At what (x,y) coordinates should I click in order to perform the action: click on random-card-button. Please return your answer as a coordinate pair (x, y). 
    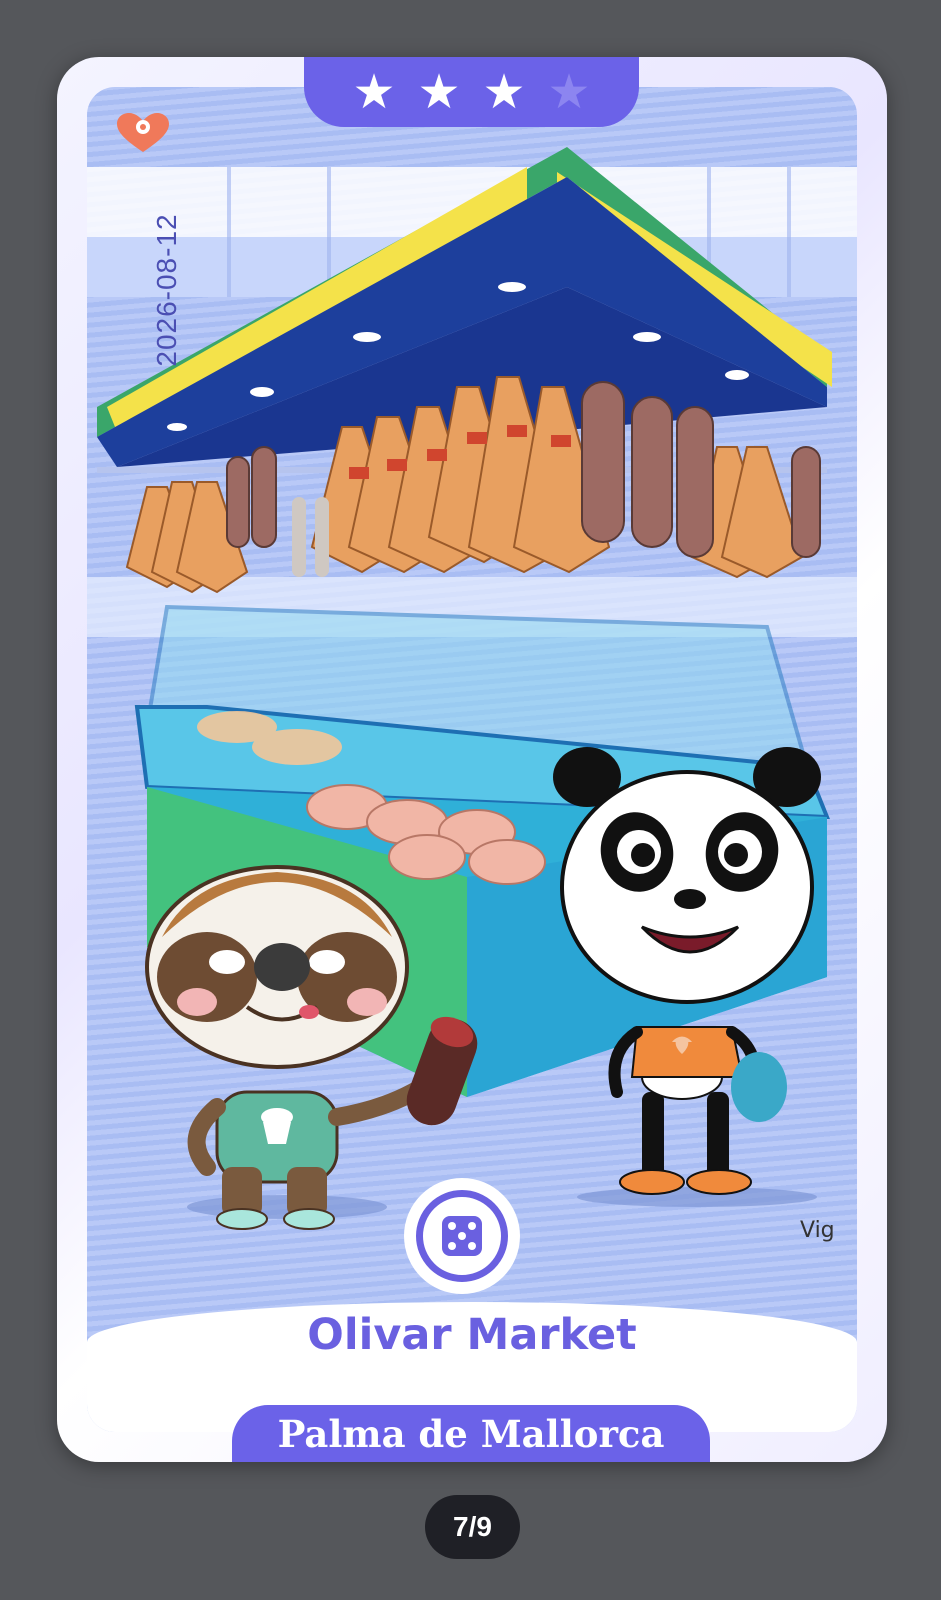
    Looking at the image, I should click on (462, 1236).